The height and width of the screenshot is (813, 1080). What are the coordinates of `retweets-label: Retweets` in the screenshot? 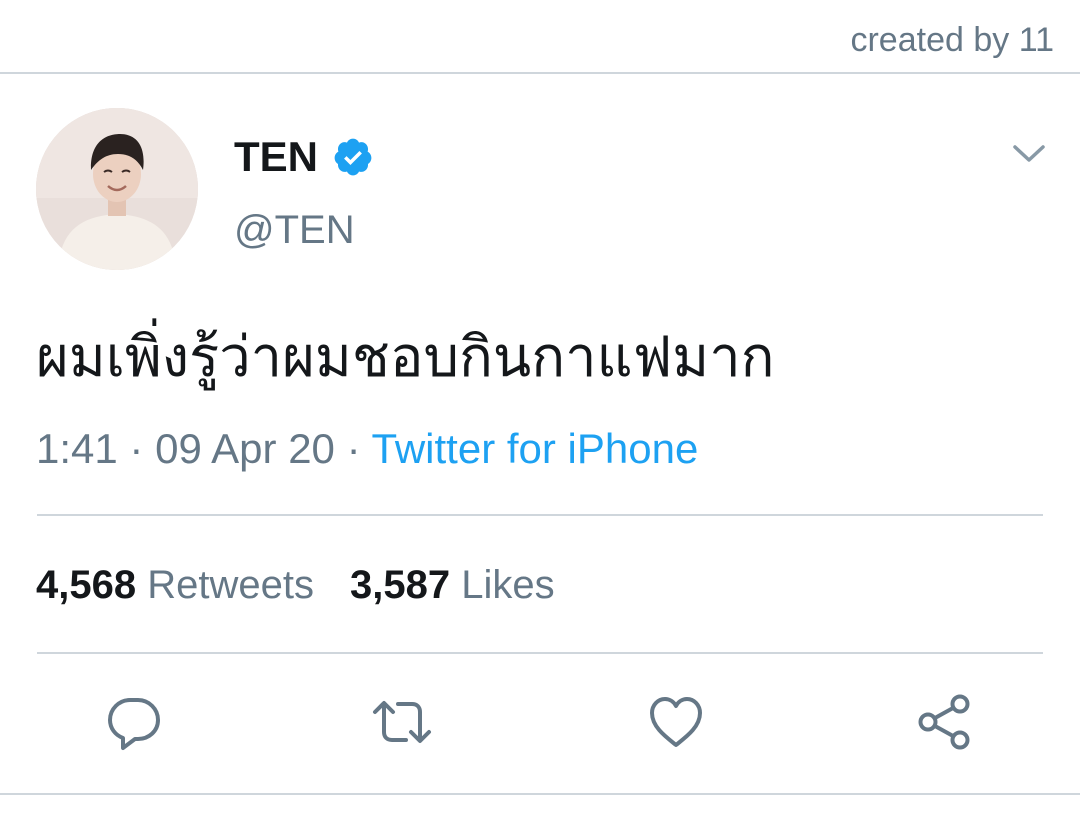 It's located at (230, 585).